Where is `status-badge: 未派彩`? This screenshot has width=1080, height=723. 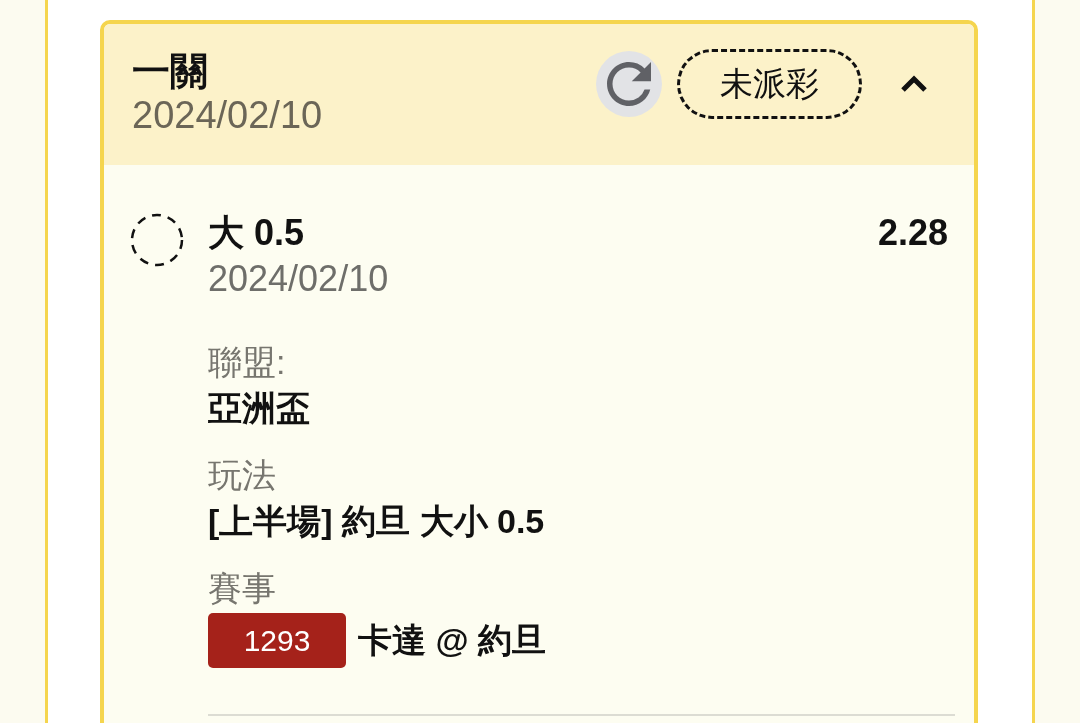 status-badge: 未派彩 is located at coordinates (769, 84).